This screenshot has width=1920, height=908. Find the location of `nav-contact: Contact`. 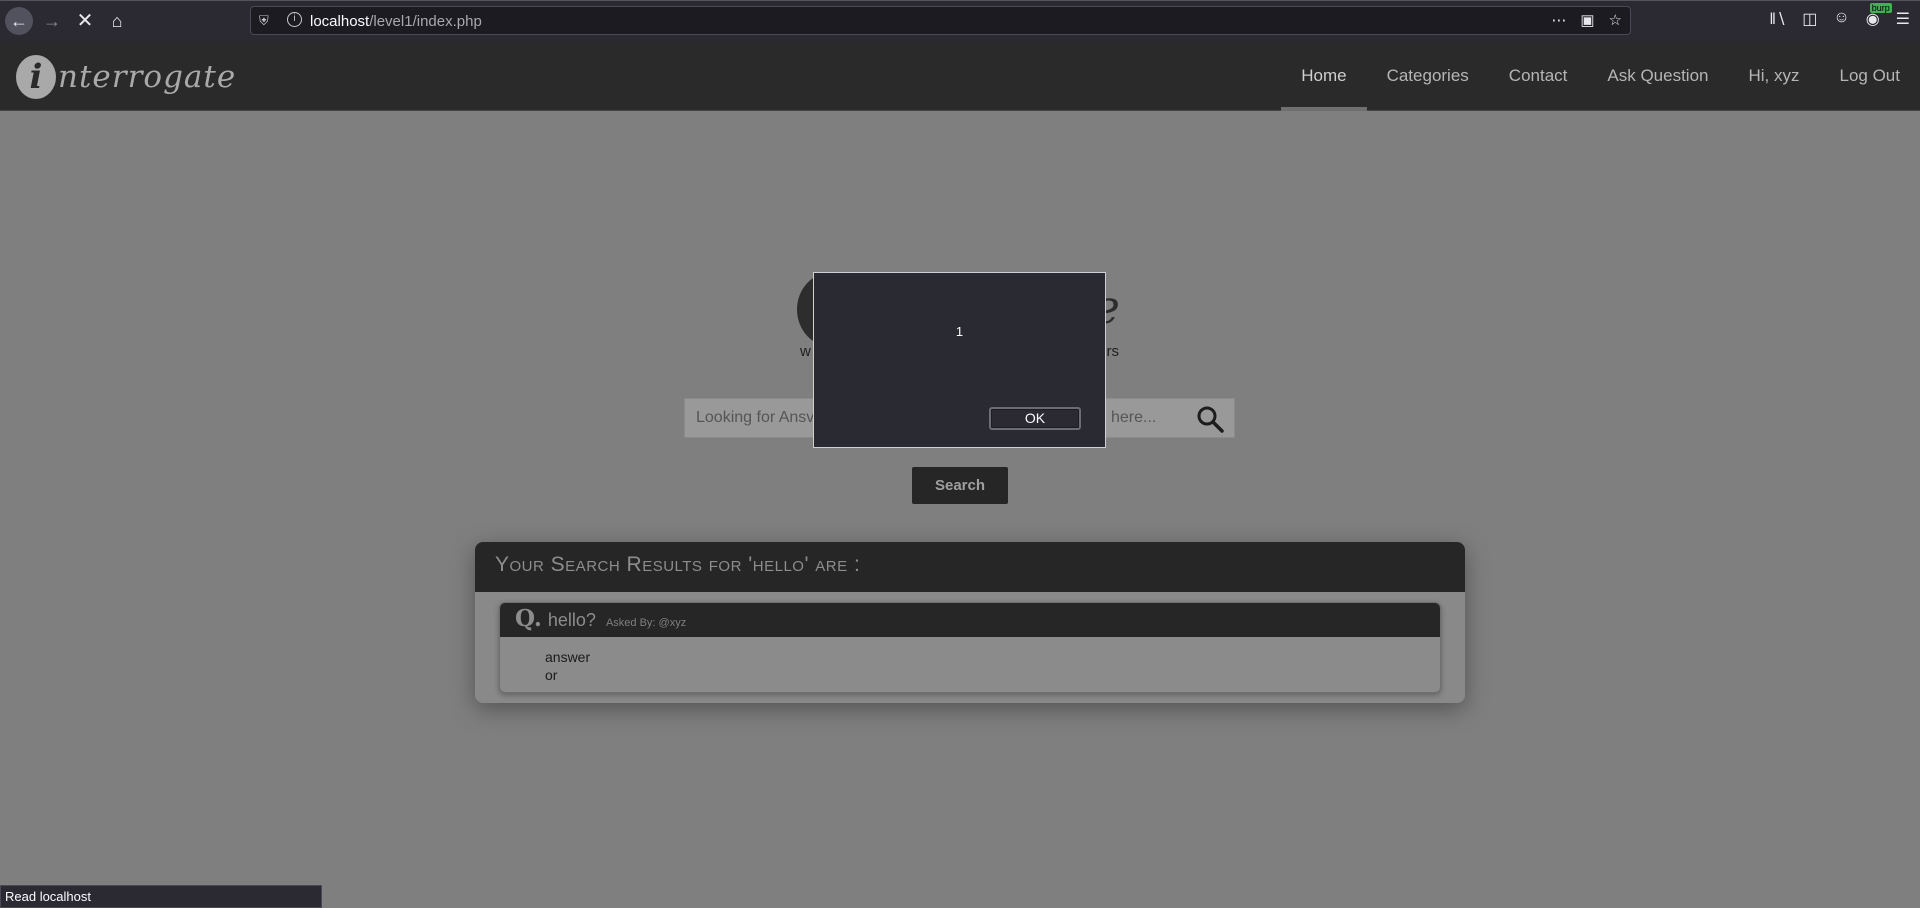

nav-contact: Contact is located at coordinates (1538, 76).